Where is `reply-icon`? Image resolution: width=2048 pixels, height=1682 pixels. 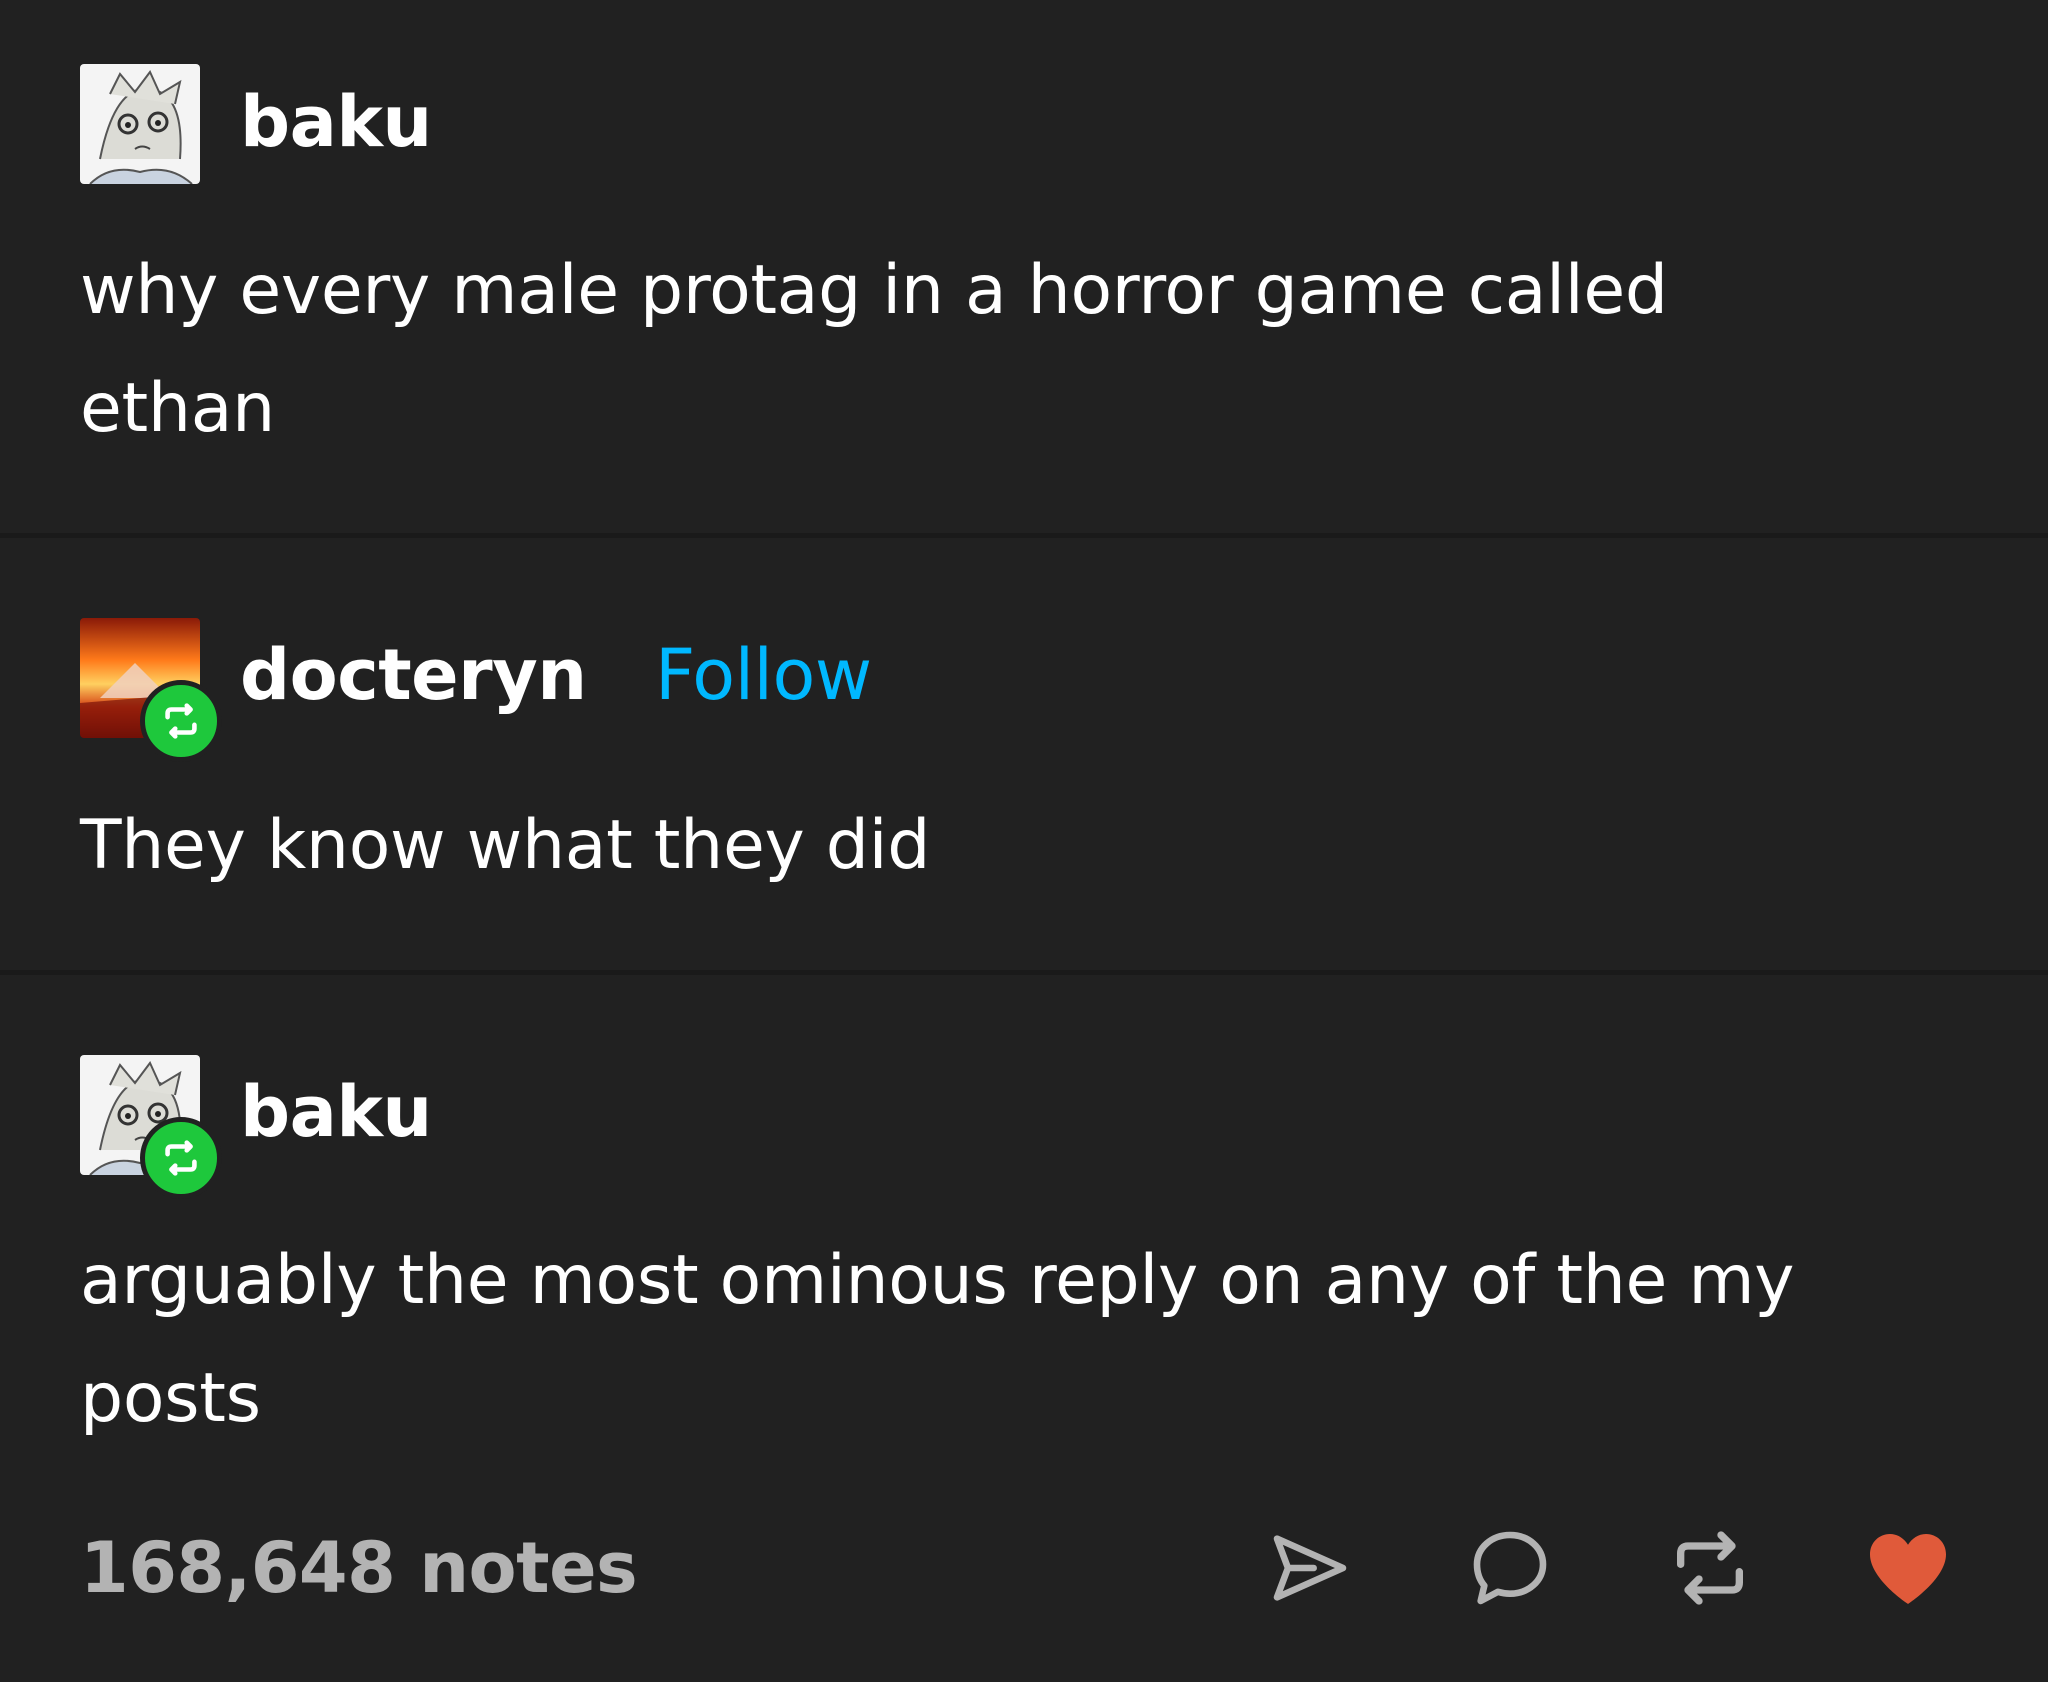 reply-icon is located at coordinates (1510, 1568).